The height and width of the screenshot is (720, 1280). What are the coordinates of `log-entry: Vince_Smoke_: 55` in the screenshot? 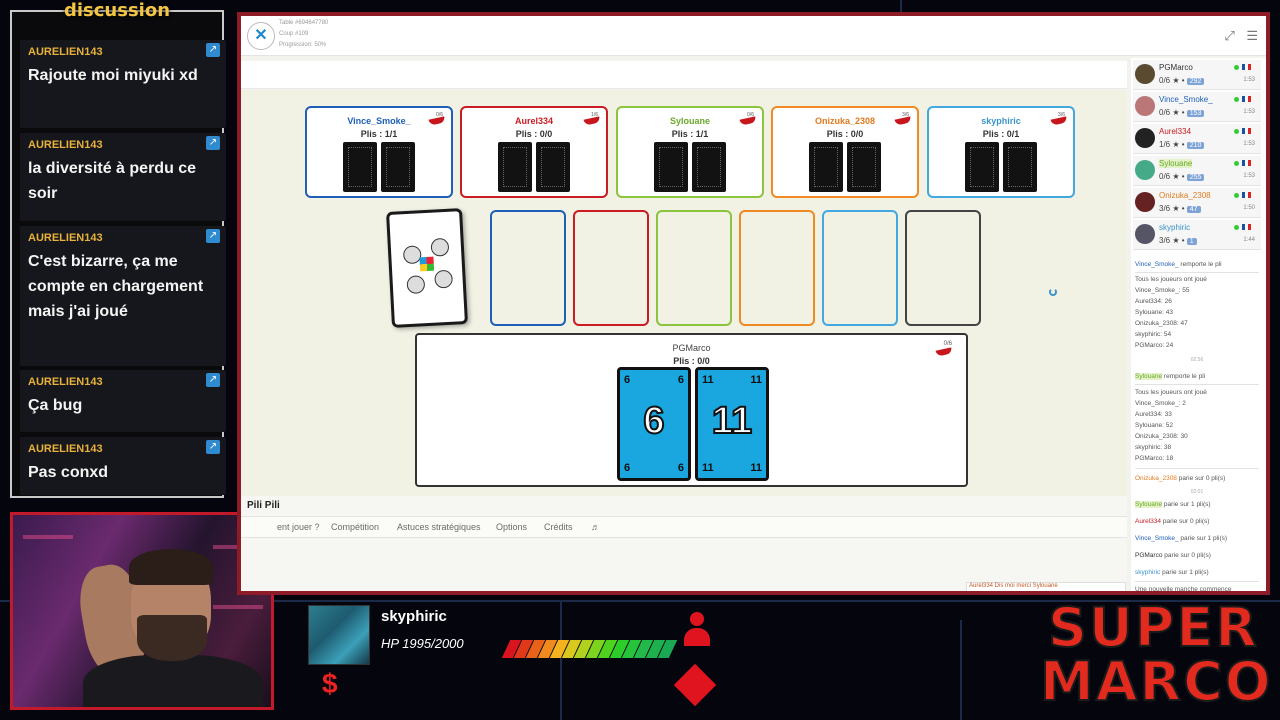 It's located at (1162, 290).